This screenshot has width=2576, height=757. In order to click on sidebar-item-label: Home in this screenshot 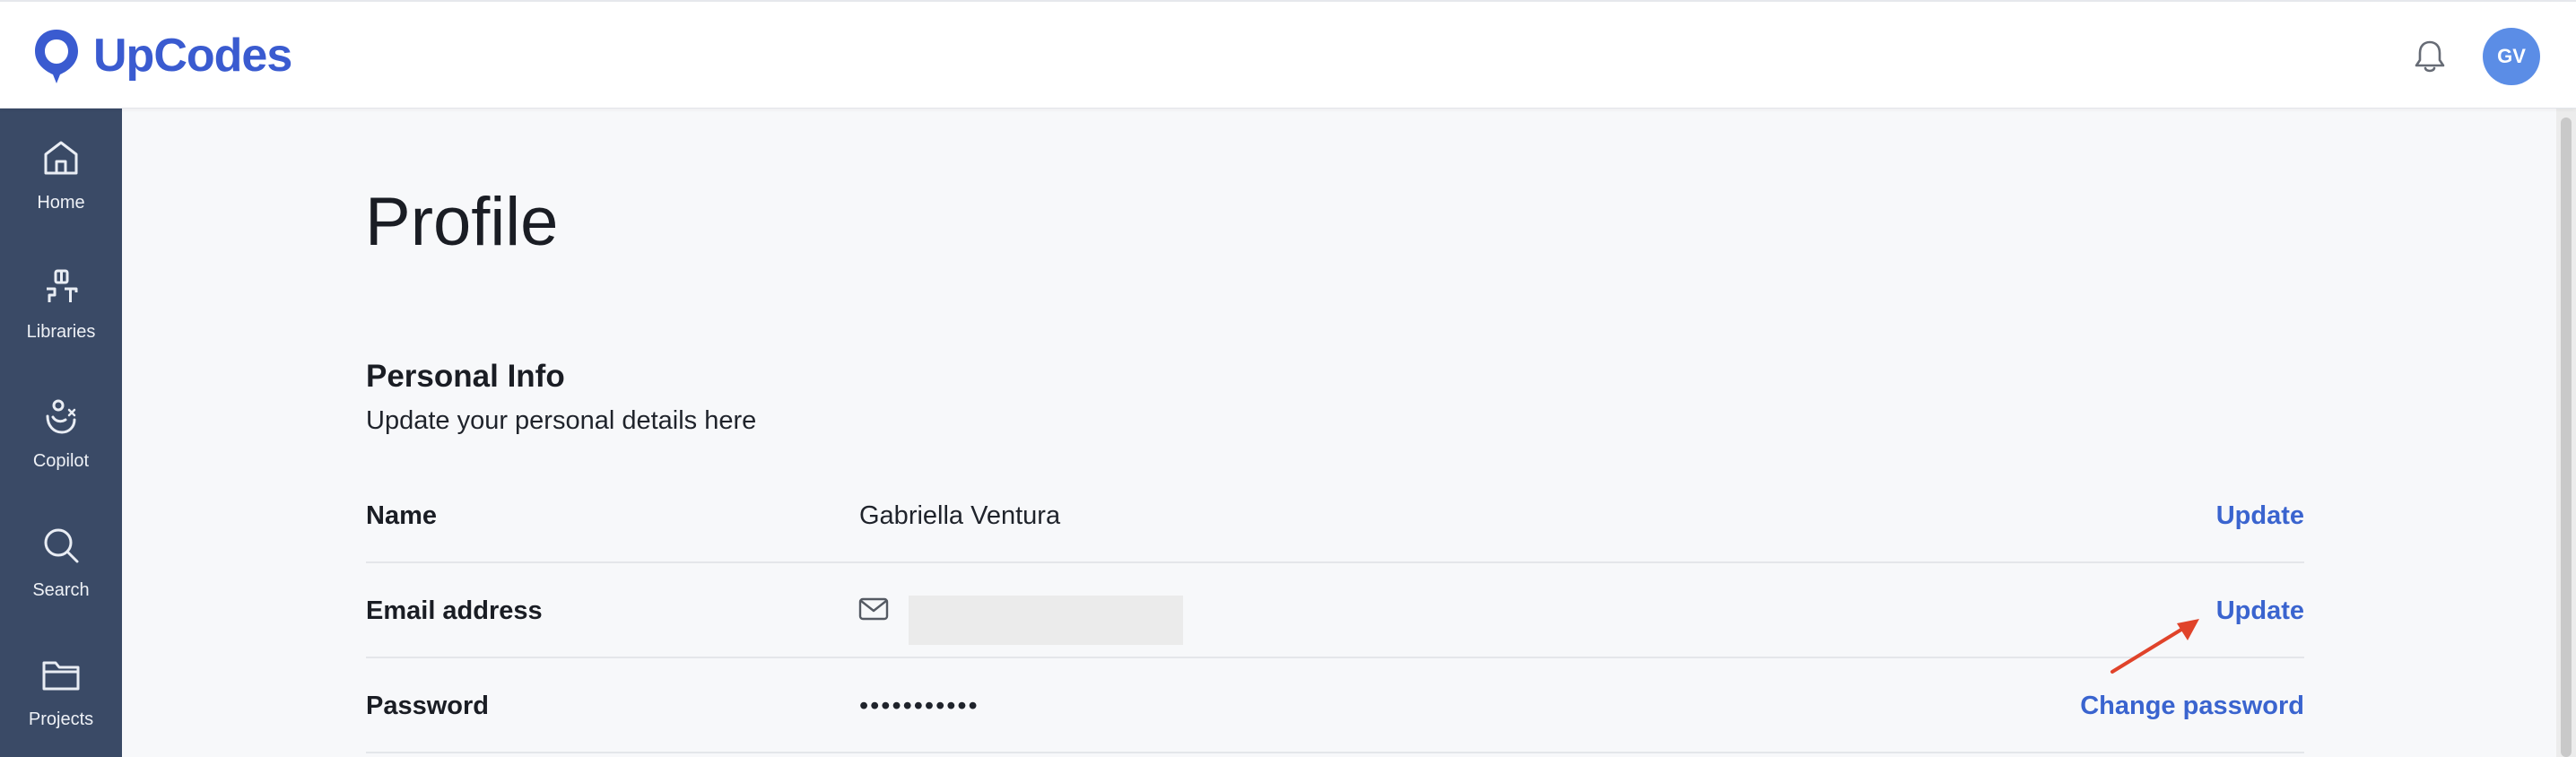, I will do `click(61, 203)`.